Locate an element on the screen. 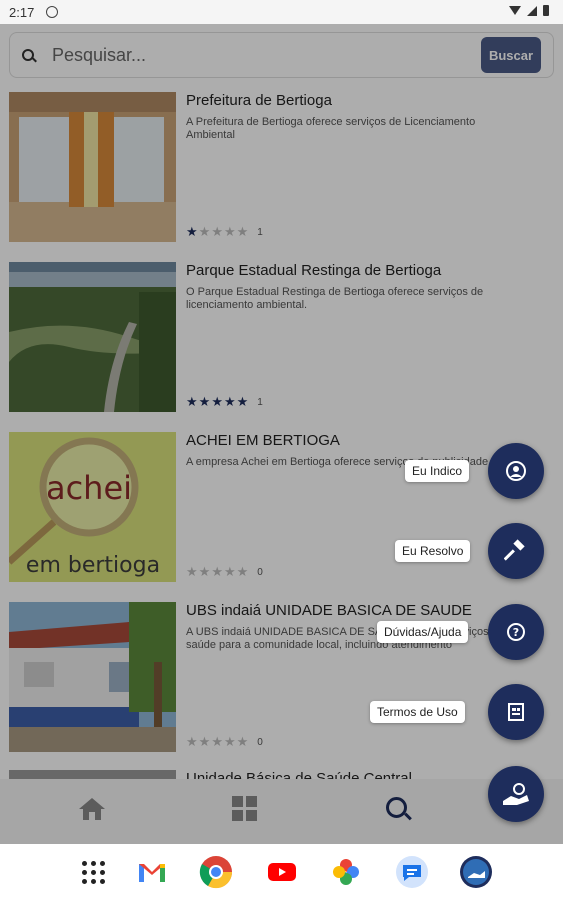  photos-icon is located at coordinates (346, 872).